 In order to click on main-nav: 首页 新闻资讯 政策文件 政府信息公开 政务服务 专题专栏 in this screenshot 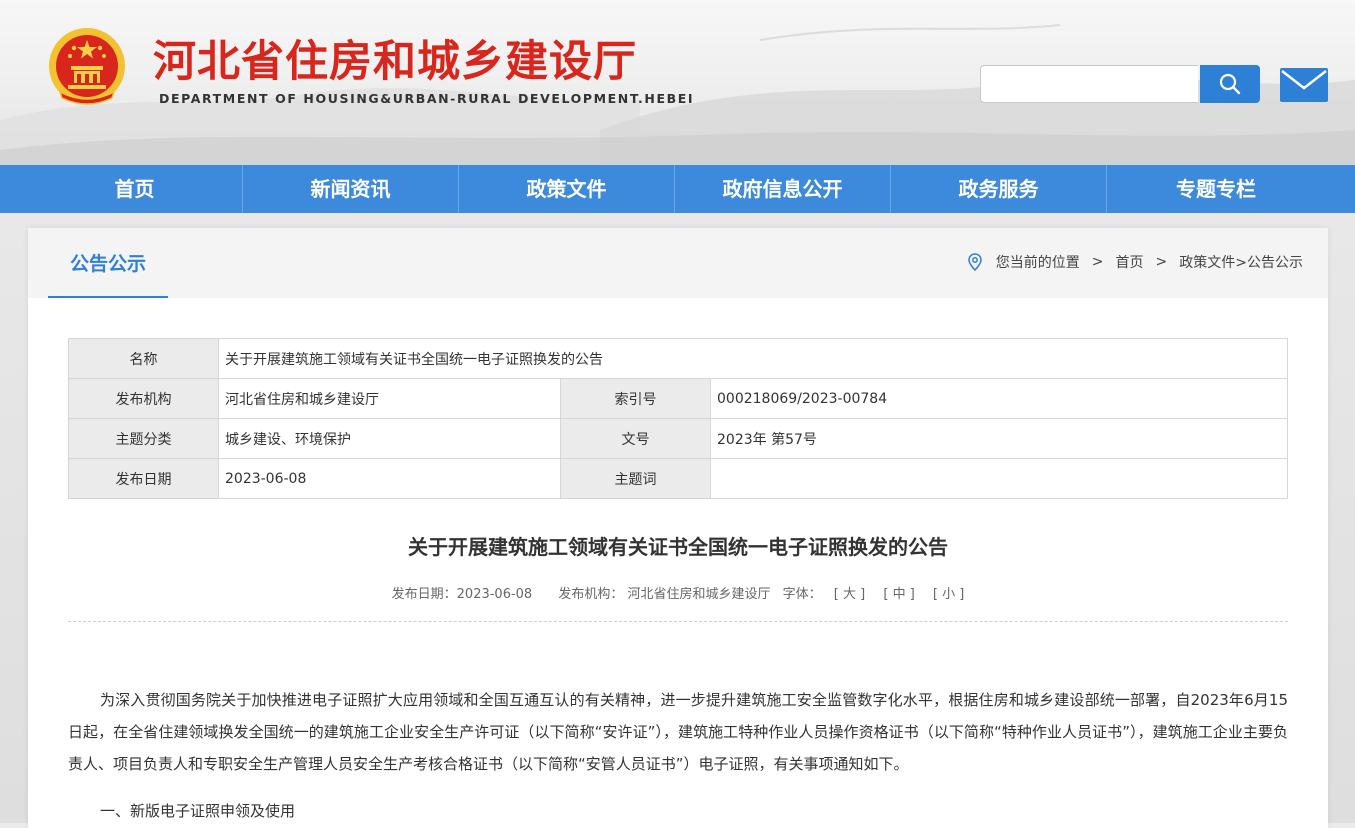, I will do `click(677, 189)`.